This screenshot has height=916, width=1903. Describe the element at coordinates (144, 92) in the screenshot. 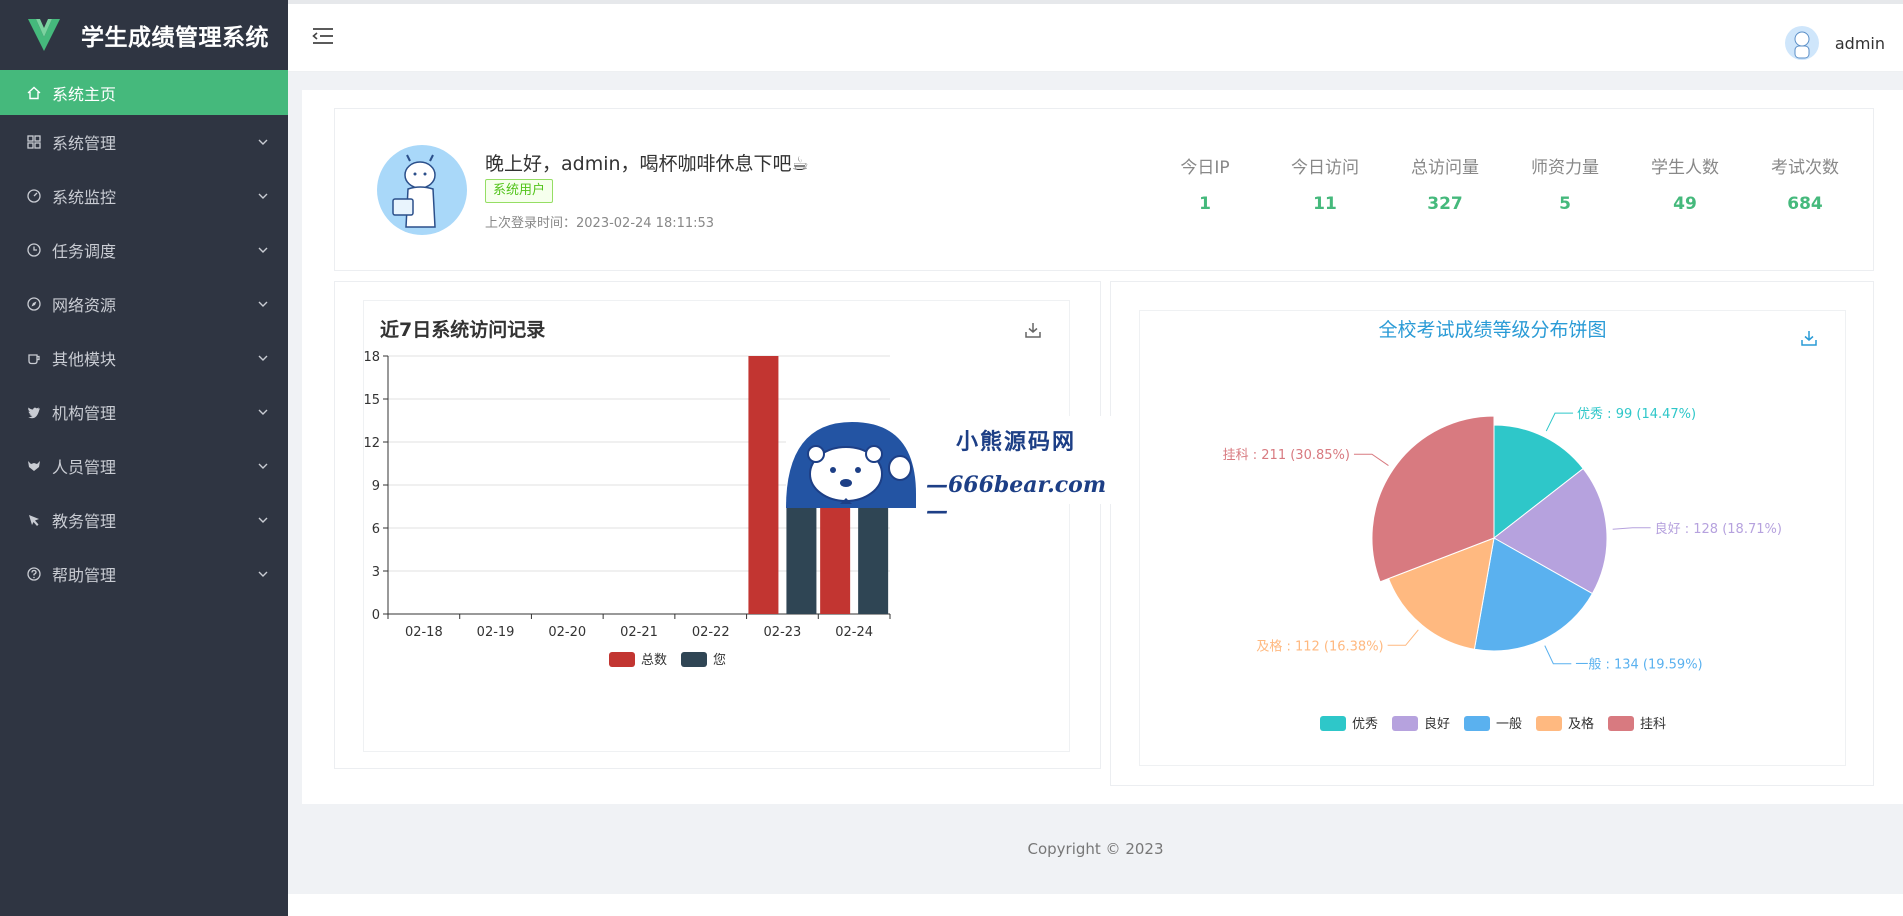

I see `sidebar-item-home: 系统主页` at that location.